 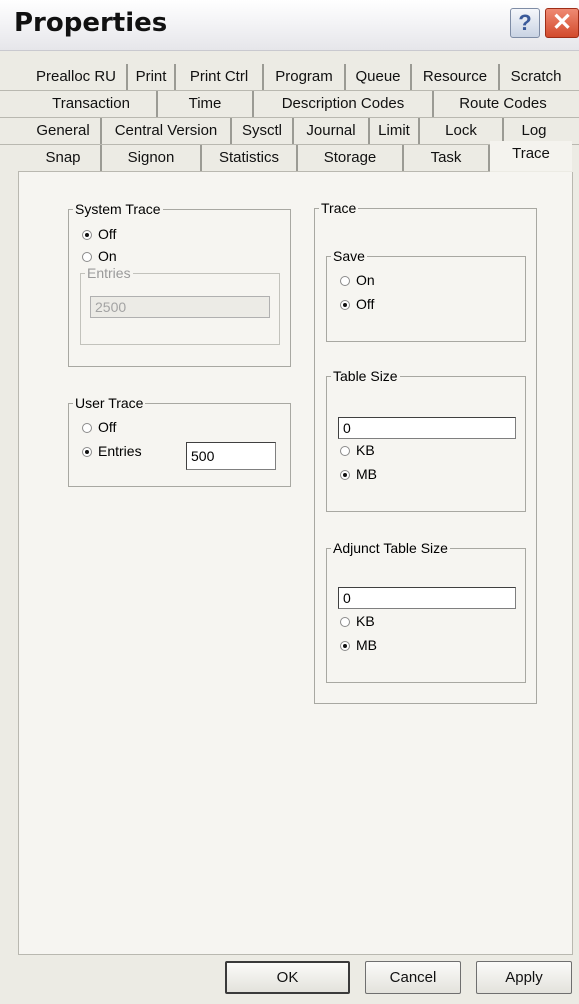 What do you see at coordinates (64, 158) in the screenshot?
I see `tab-snap: Snap` at bounding box center [64, 158].